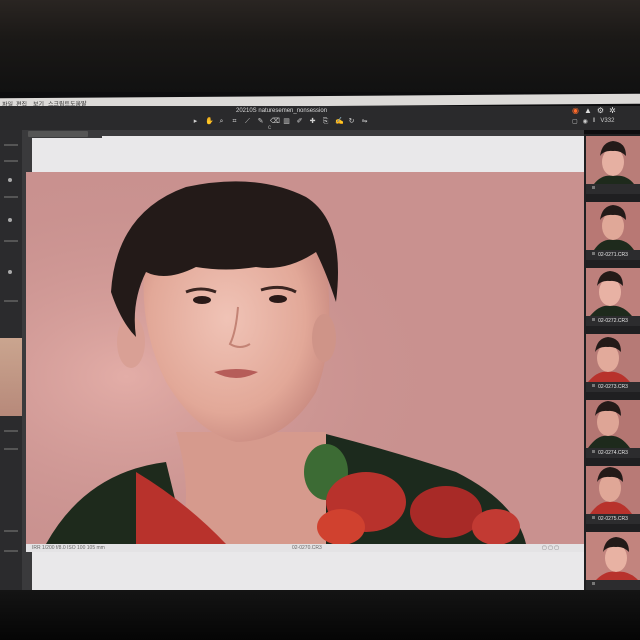 The height and width of the screenshot is (640, 640). Describe the element at coordinates (600, 110) in the screenshot. I see `gear-icon: ⚙` at that location.